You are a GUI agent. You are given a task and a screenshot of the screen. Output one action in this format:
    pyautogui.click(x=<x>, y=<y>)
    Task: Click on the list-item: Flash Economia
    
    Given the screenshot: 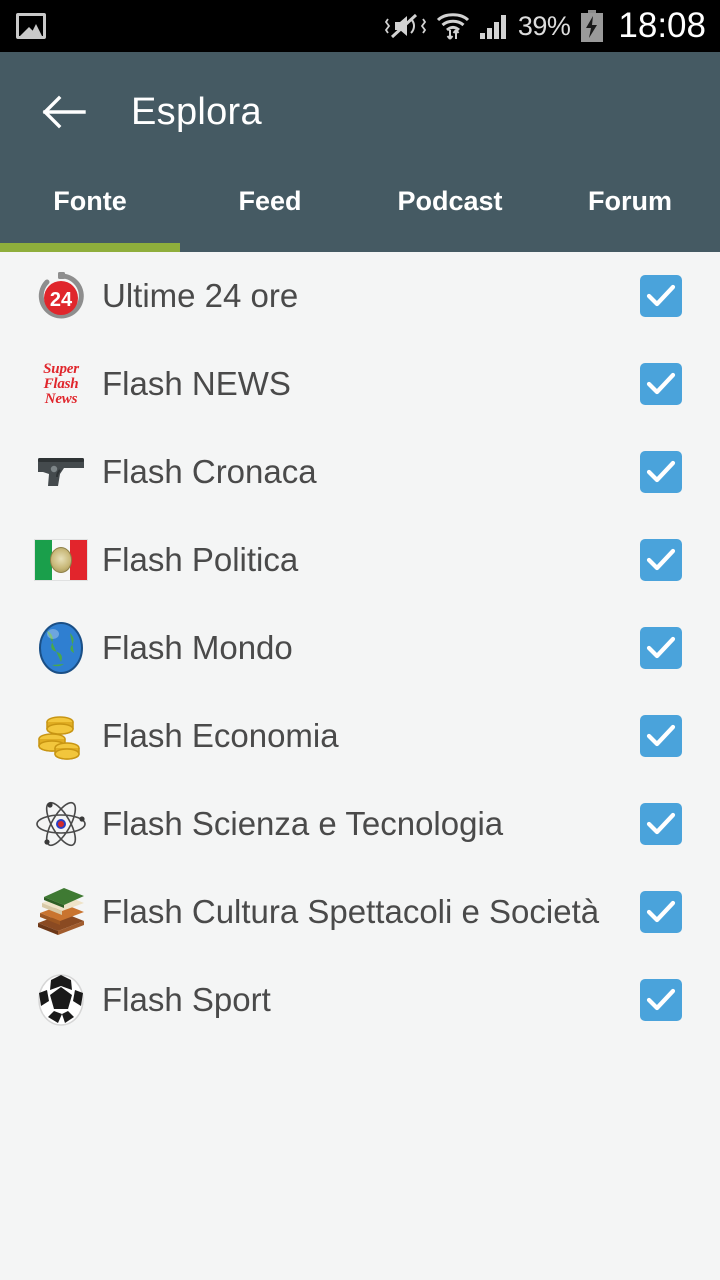 What is the action you would take?
    pyautogui.click(x=360, y=736)
    